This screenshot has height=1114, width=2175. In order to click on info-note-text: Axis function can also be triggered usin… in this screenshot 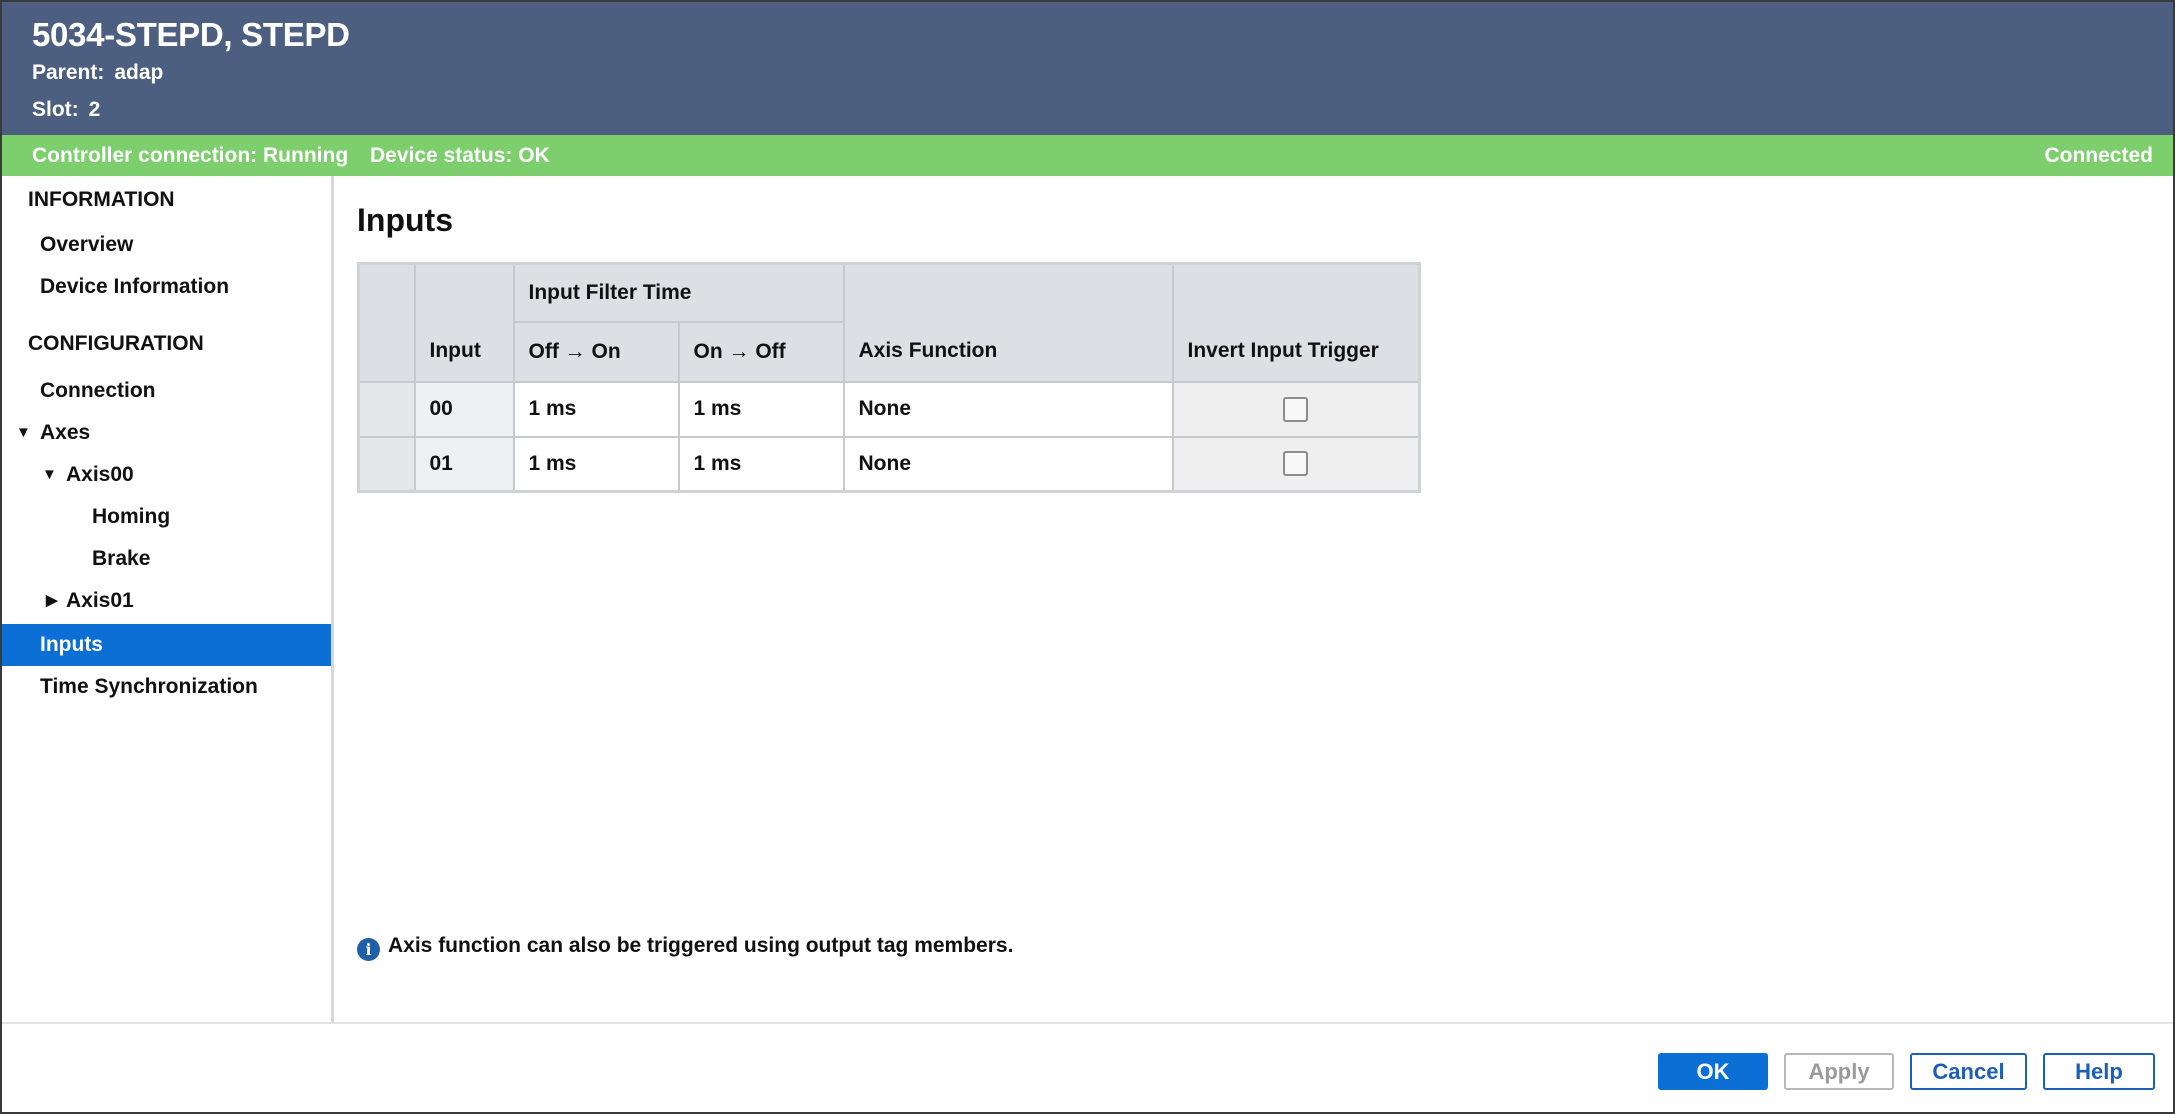, I will do `click(701, 945)`.